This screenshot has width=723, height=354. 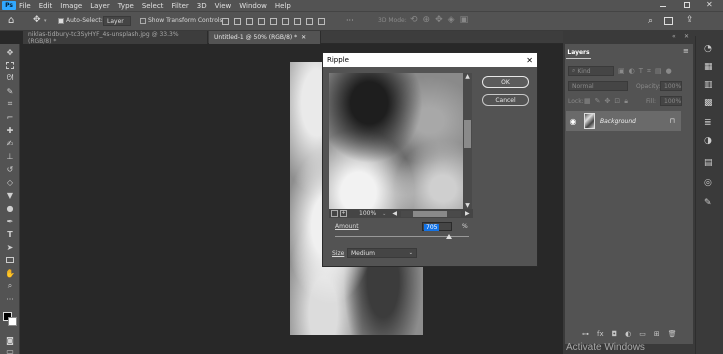 What do you see at coordinates (505, 100) in the screenshot?
I see `cancel-button: Cancel` at bounding box center [505, 100].